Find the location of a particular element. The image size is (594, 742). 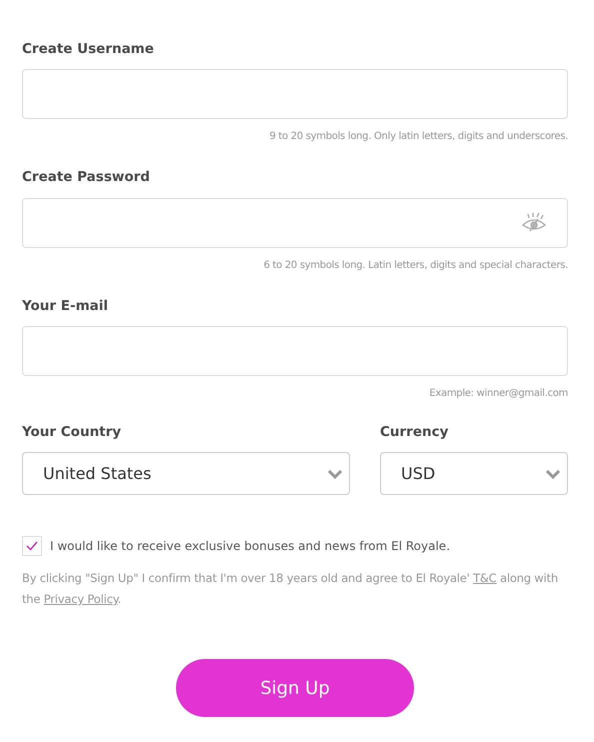

field-label: Currency is located at coordinates (414, 432).